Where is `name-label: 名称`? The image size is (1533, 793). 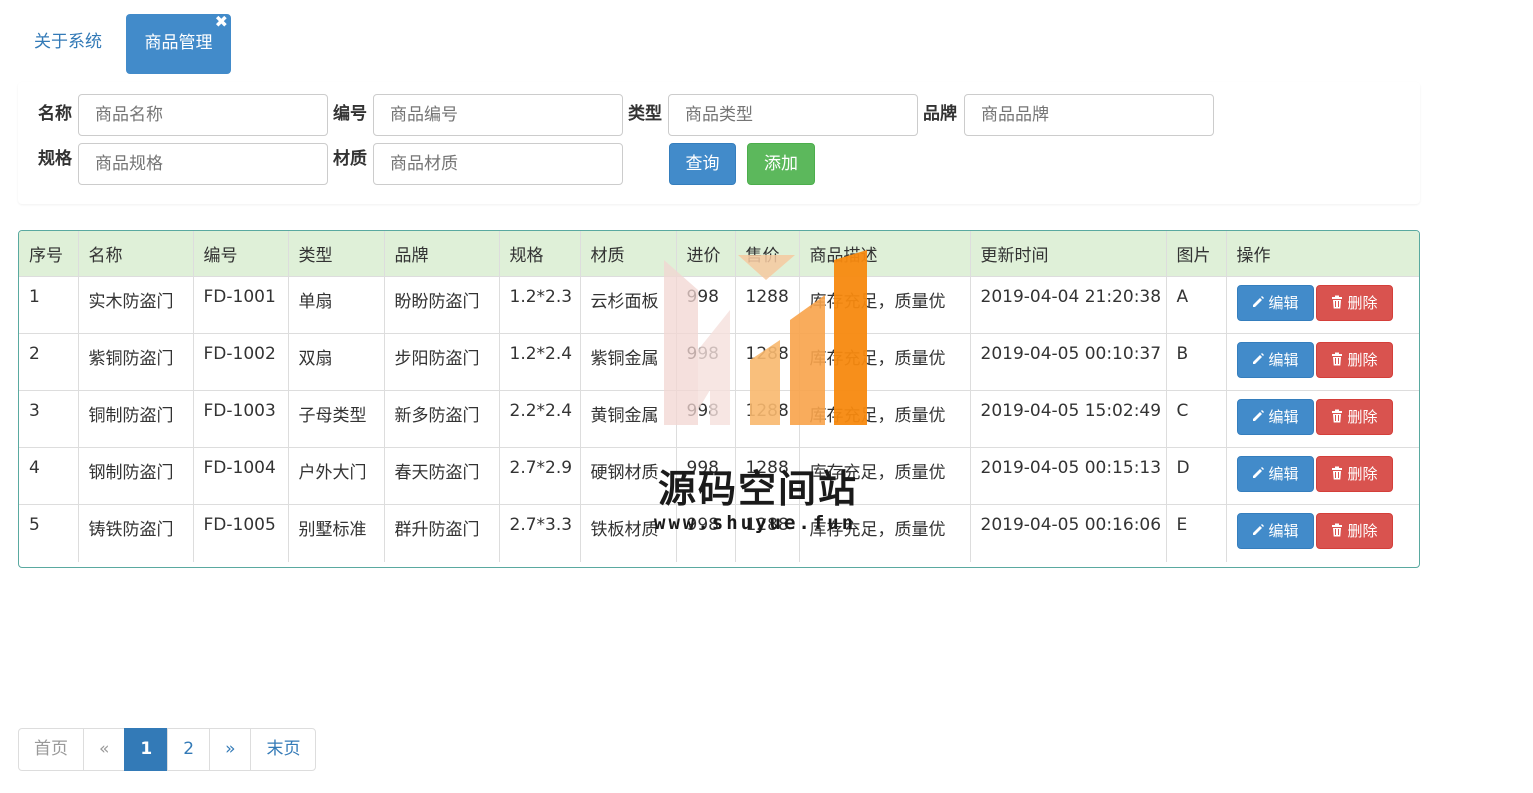
name-label: 名称 is located at coordinates (55, 114).